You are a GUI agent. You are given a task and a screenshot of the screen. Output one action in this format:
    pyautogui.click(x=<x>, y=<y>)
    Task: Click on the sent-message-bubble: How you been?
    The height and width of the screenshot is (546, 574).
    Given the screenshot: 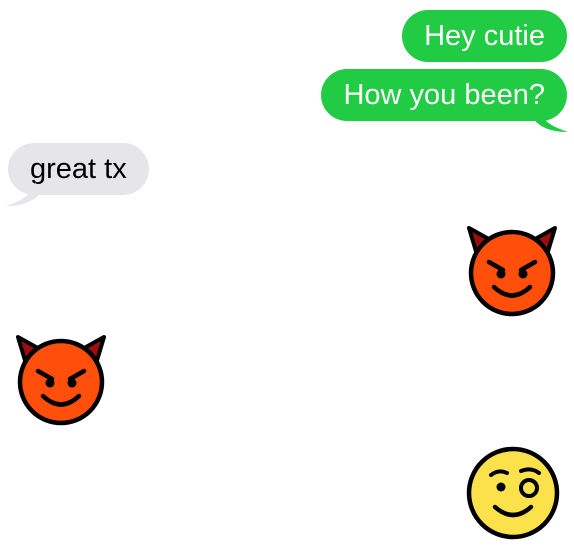 What is the action you would take?
    pyautogui.click(x=444, y=95)
    